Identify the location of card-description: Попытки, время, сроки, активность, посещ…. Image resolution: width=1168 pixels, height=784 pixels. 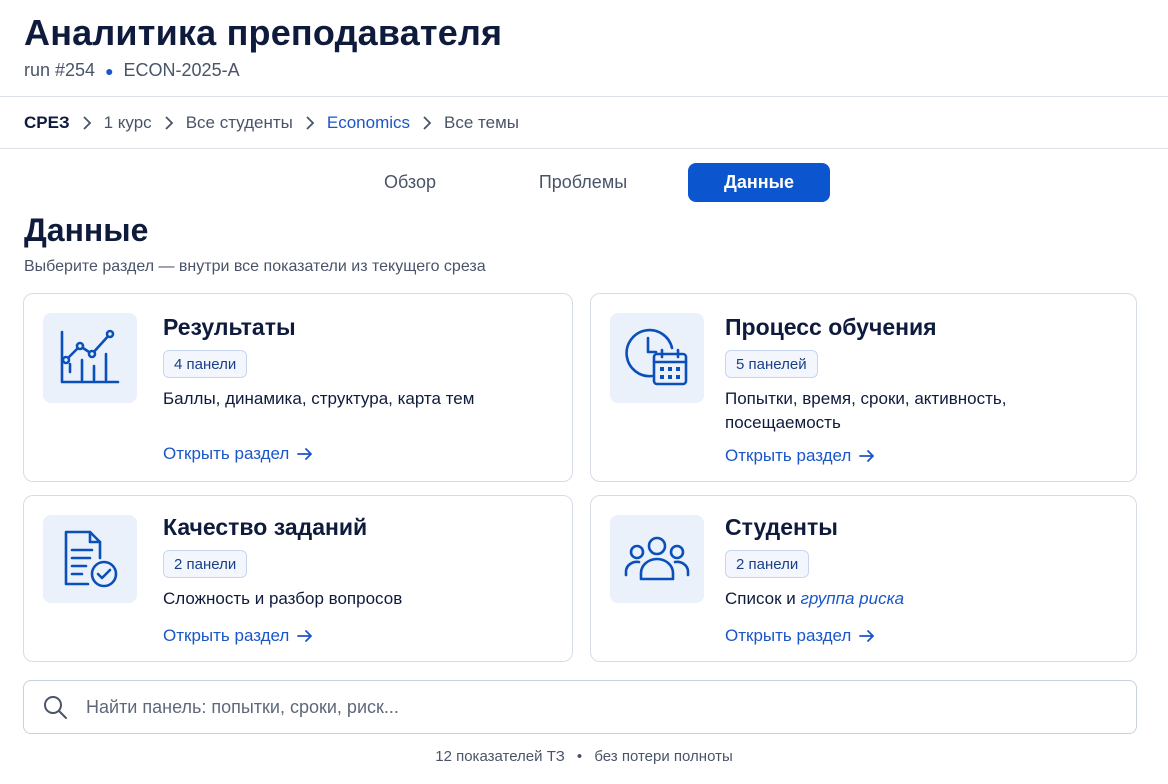
(865, 411).